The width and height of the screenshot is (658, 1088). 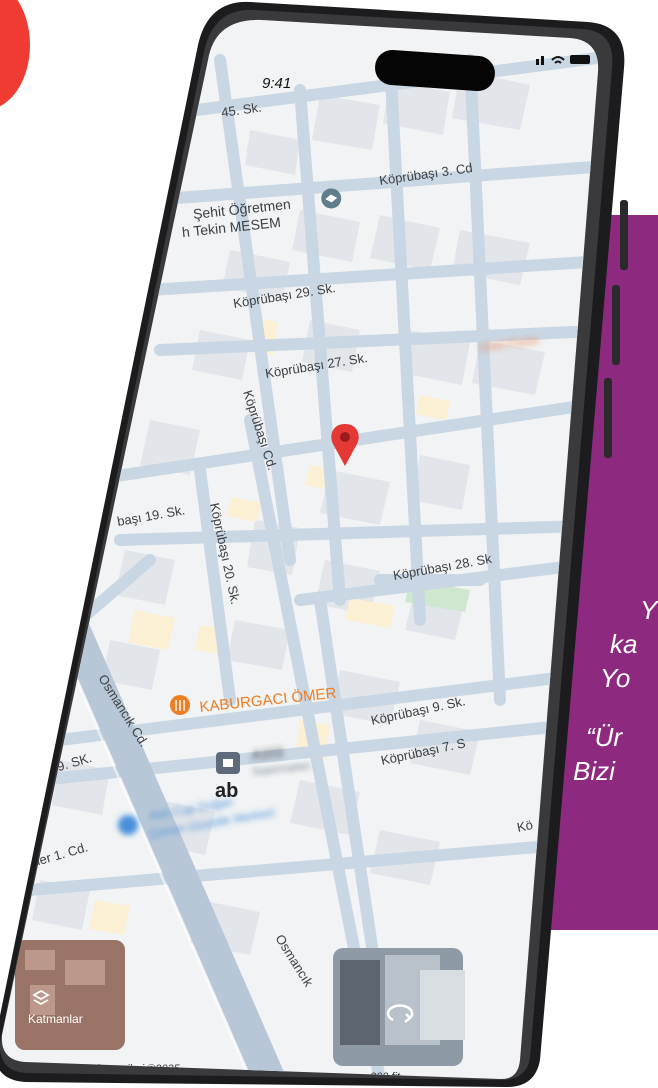 I want to click on street-view-button, so click(x=399, y=1007).